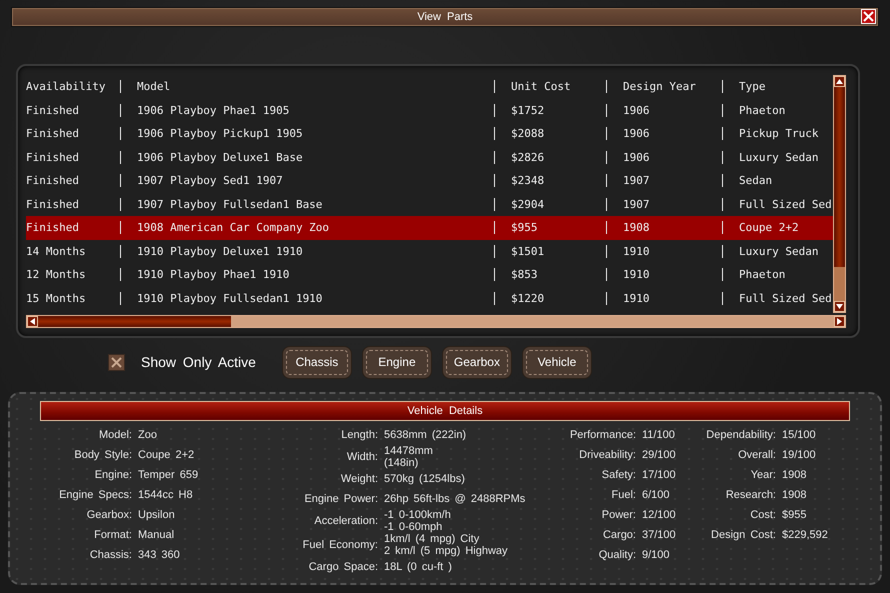 The image size is (890, 593). I want to click on detail-value: 17/100, so click(659, 475).